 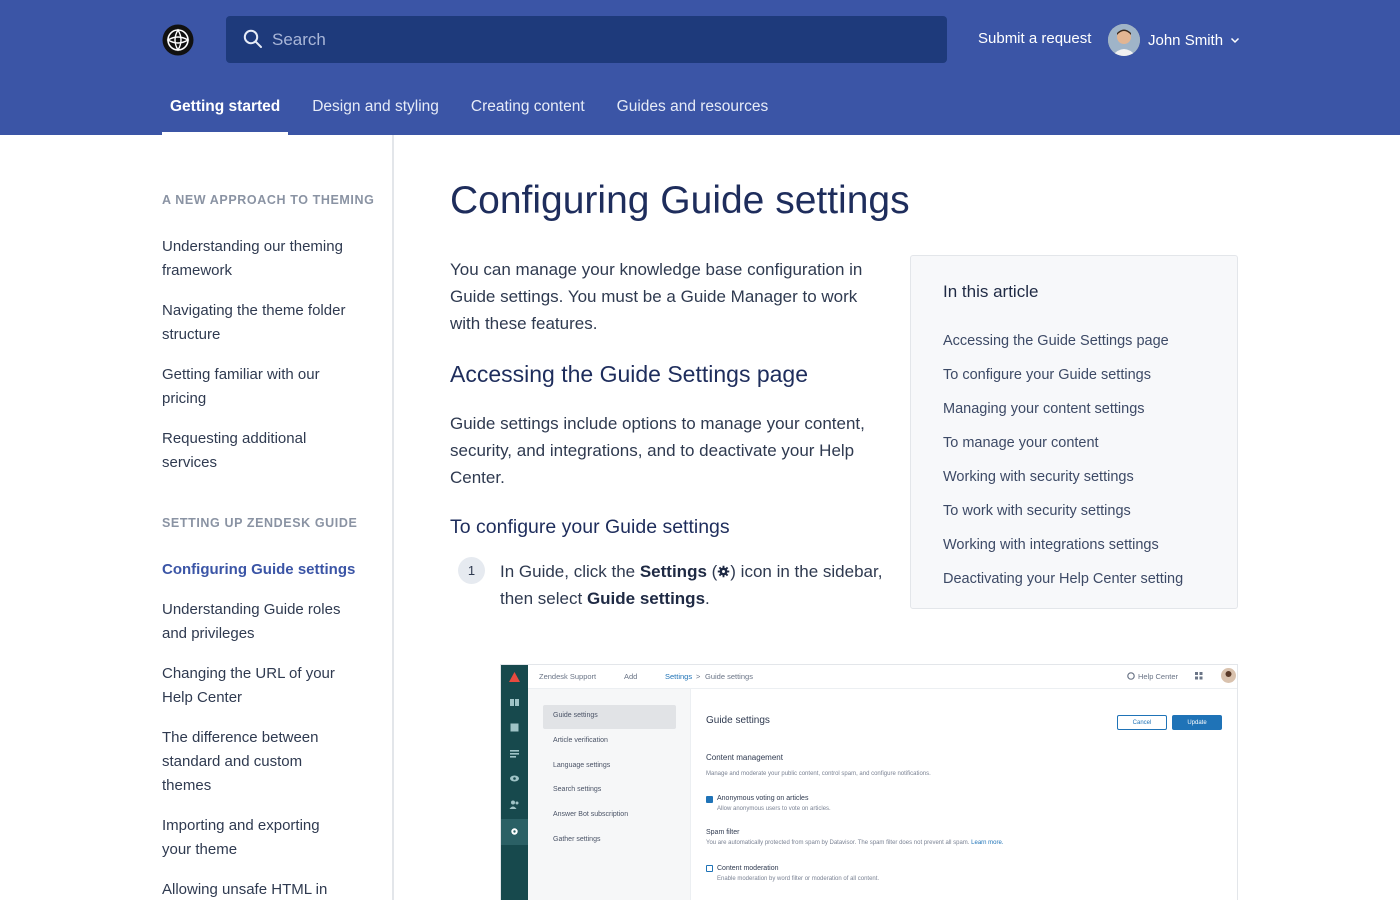 What do you see at coordinates (375, 107) in the screenshot?
I see `tab-design-and-styling: Design and styling` at bounding box center [375, 107].